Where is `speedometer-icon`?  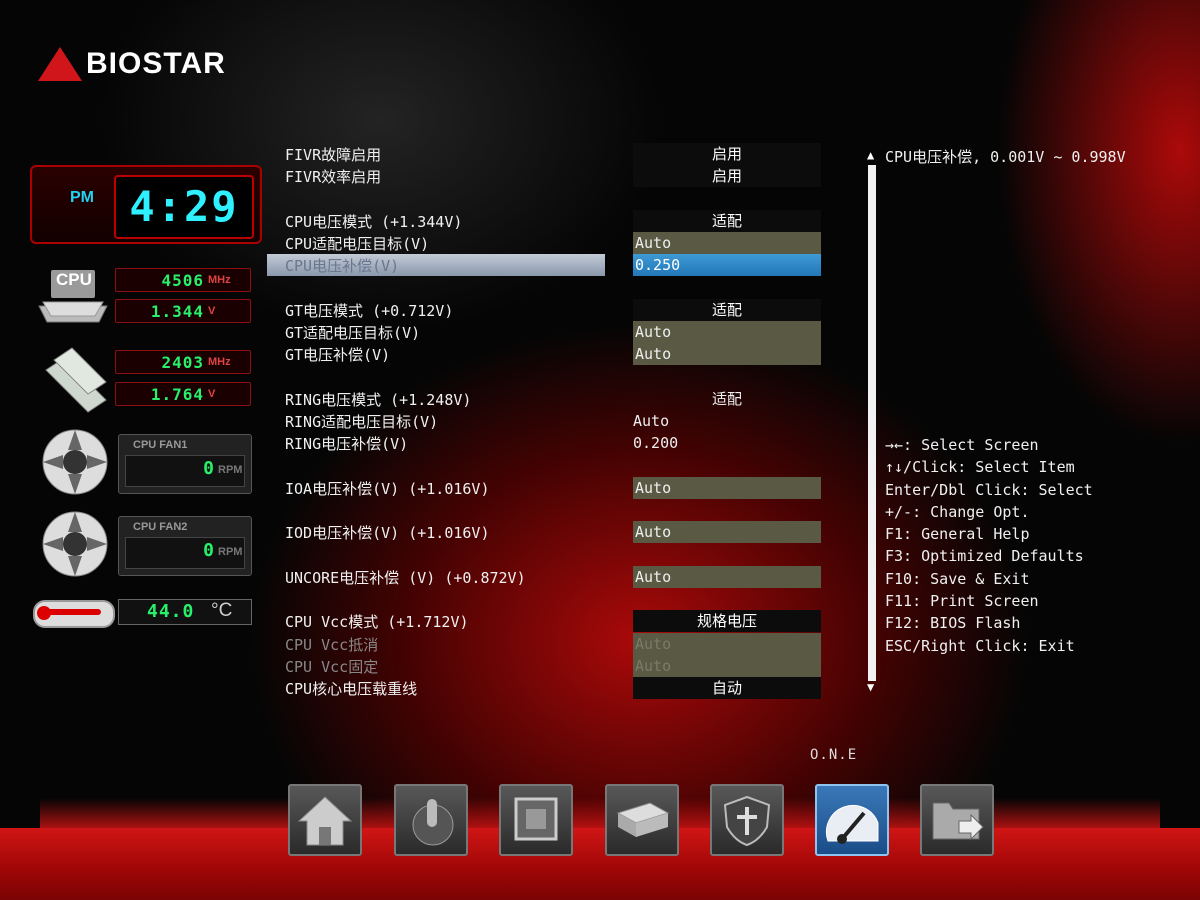 speedometer-icon is located at coordinates (852, 824).